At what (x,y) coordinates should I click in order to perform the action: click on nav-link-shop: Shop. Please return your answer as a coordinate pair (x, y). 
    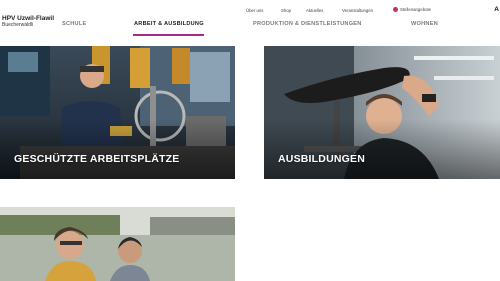
    Looking at the image, I should click on (286, 10).